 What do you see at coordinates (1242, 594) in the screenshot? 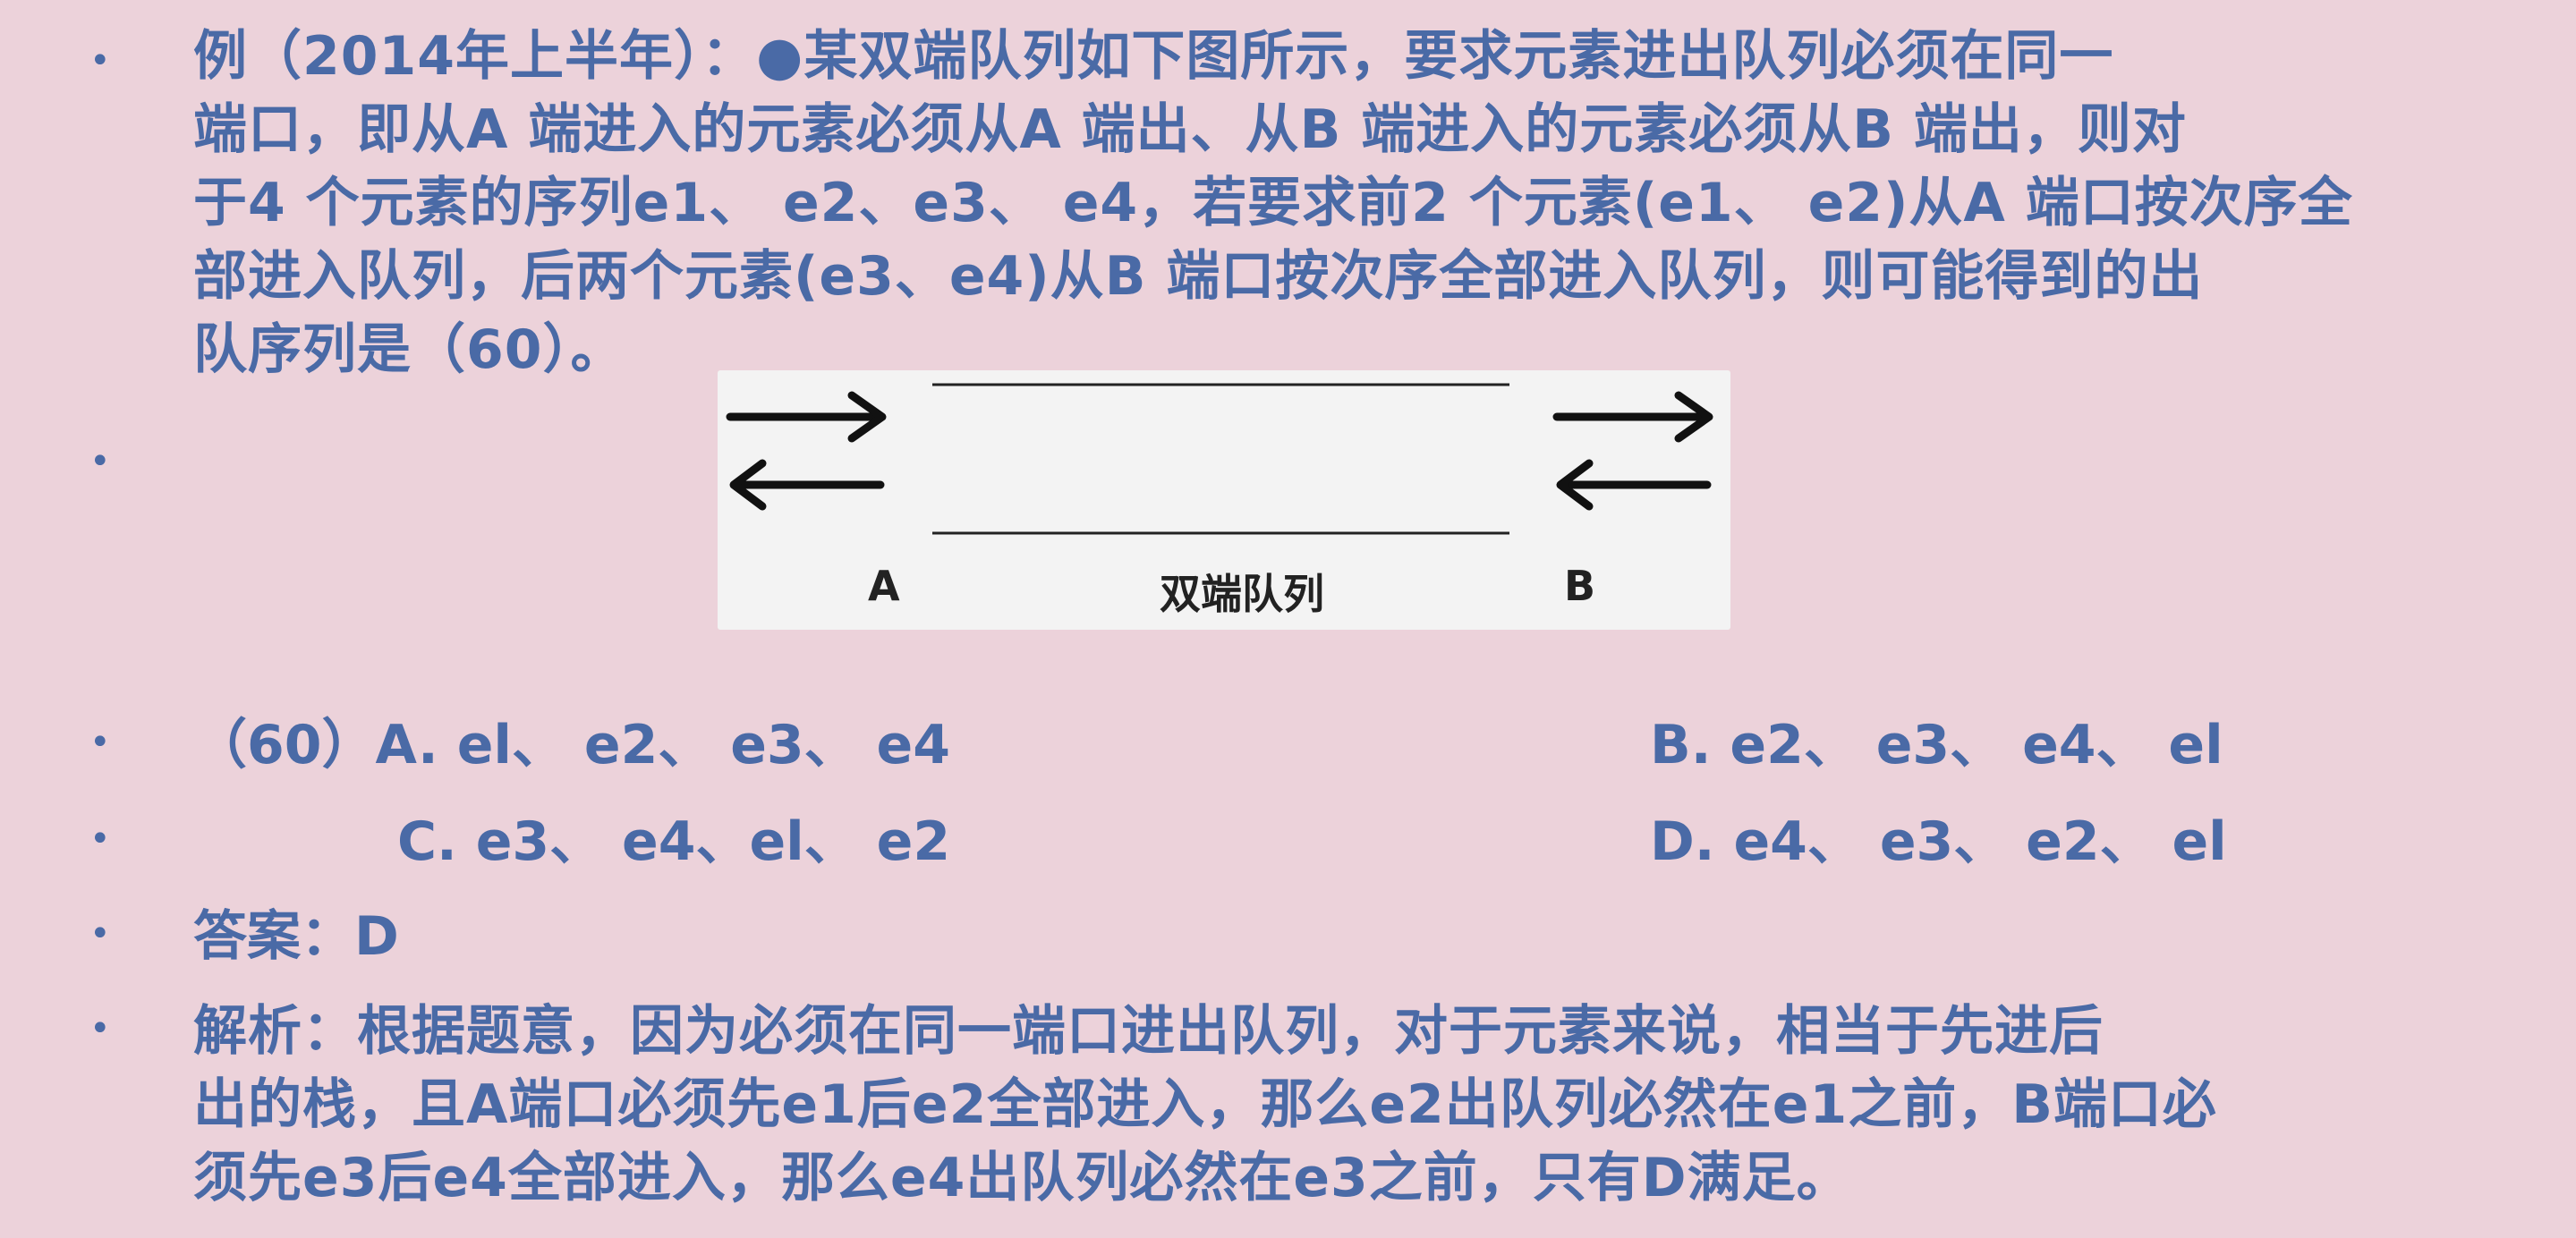
I see `diagram-caption: 双端队列` at bounding box center [1242, 594].